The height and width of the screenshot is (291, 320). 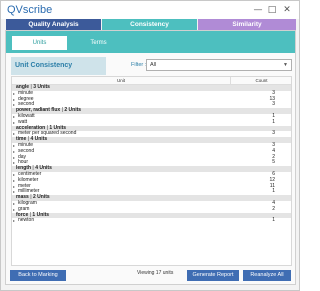 I want to click on maximize-icon: □, so click(x=272, y=10).